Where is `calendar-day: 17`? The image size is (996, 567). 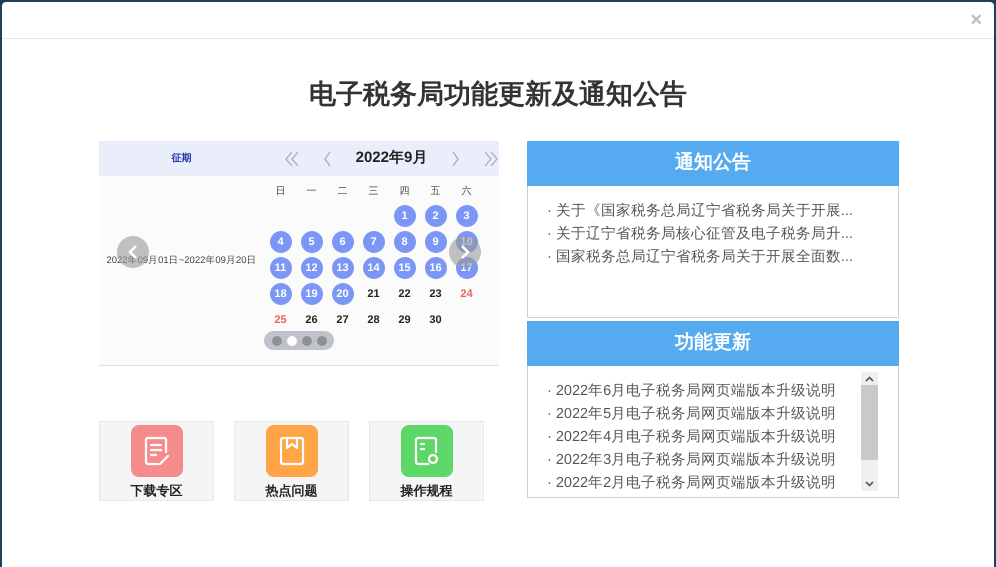
calendar-day: 17 is located at coordinates (467, 268).